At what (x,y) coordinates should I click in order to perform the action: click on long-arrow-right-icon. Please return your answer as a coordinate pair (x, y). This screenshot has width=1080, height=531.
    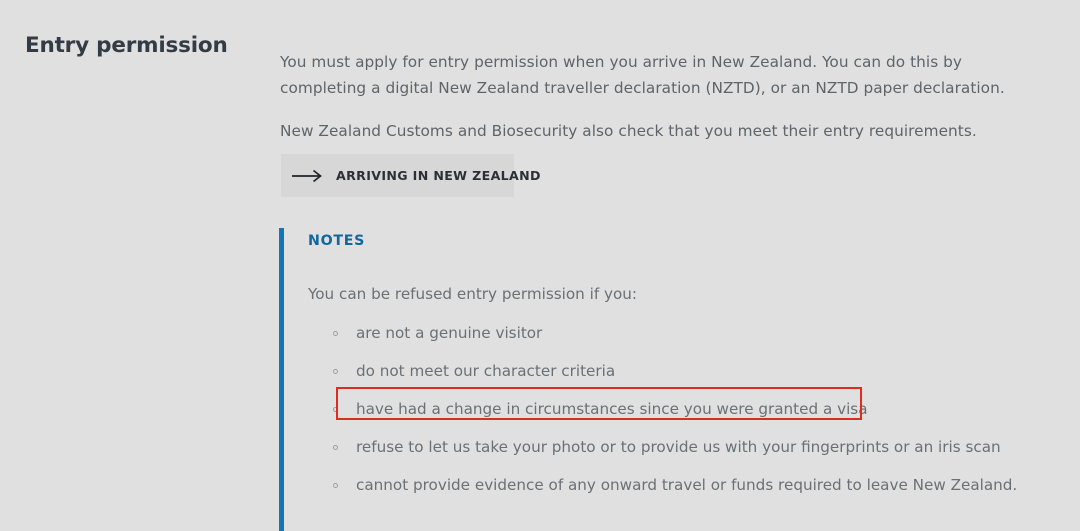
    Looking at the image, I should click on (307, 176).